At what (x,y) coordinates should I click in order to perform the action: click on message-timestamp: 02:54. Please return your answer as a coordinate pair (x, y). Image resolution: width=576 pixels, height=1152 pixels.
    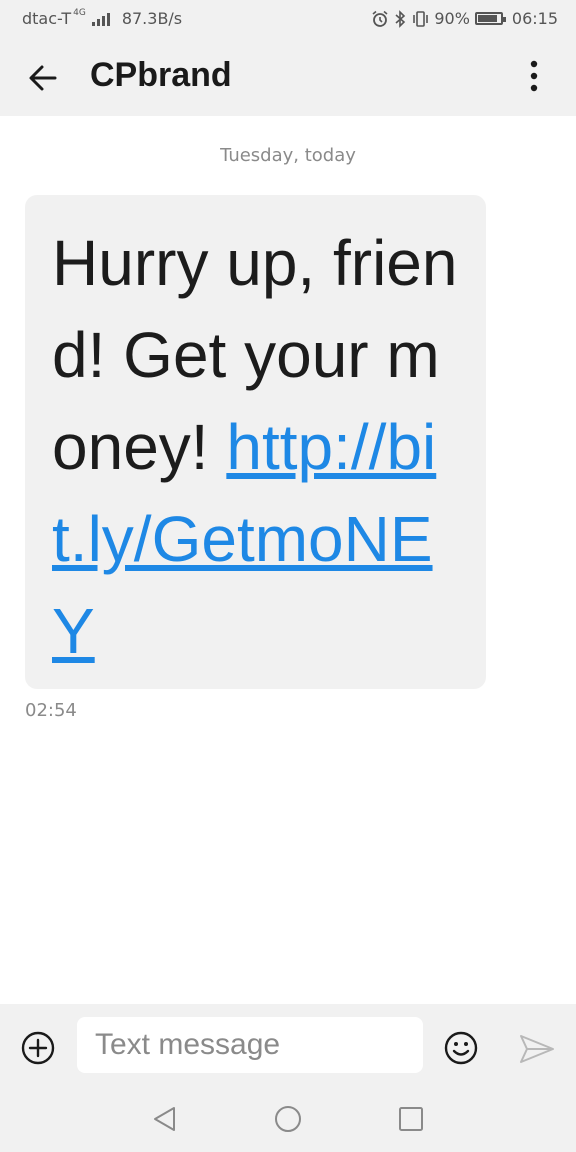
    Looking at the image, I should click on (51, 710).